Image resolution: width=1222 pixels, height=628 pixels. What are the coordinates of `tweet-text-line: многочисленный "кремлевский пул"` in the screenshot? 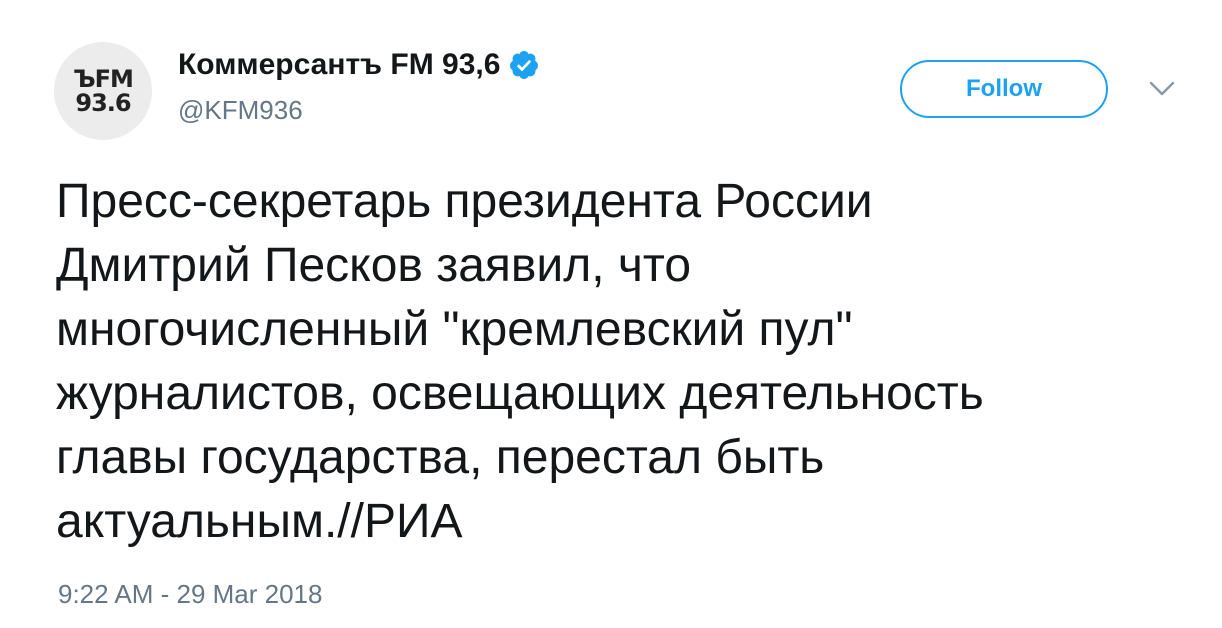 It's located at (454, 329).